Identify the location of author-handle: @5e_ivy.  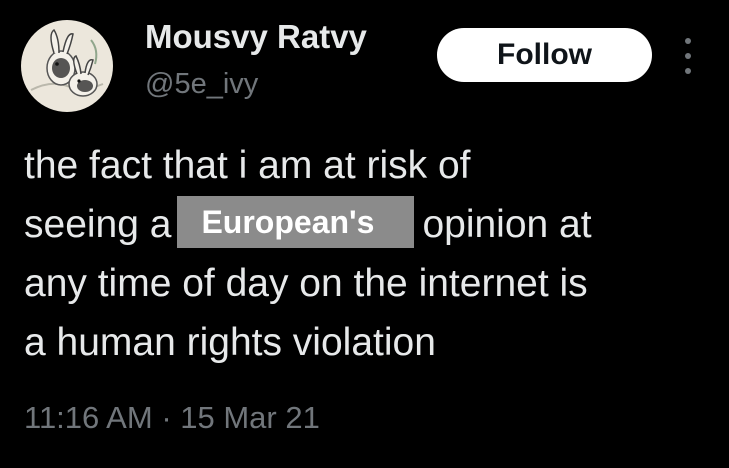
(201, 84).